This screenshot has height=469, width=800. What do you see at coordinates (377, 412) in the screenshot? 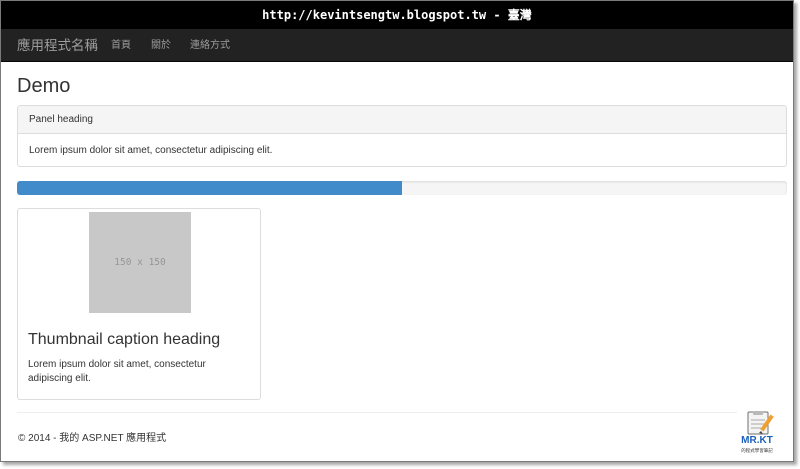
I see `footer-divider` at bounding box center [377, 412].